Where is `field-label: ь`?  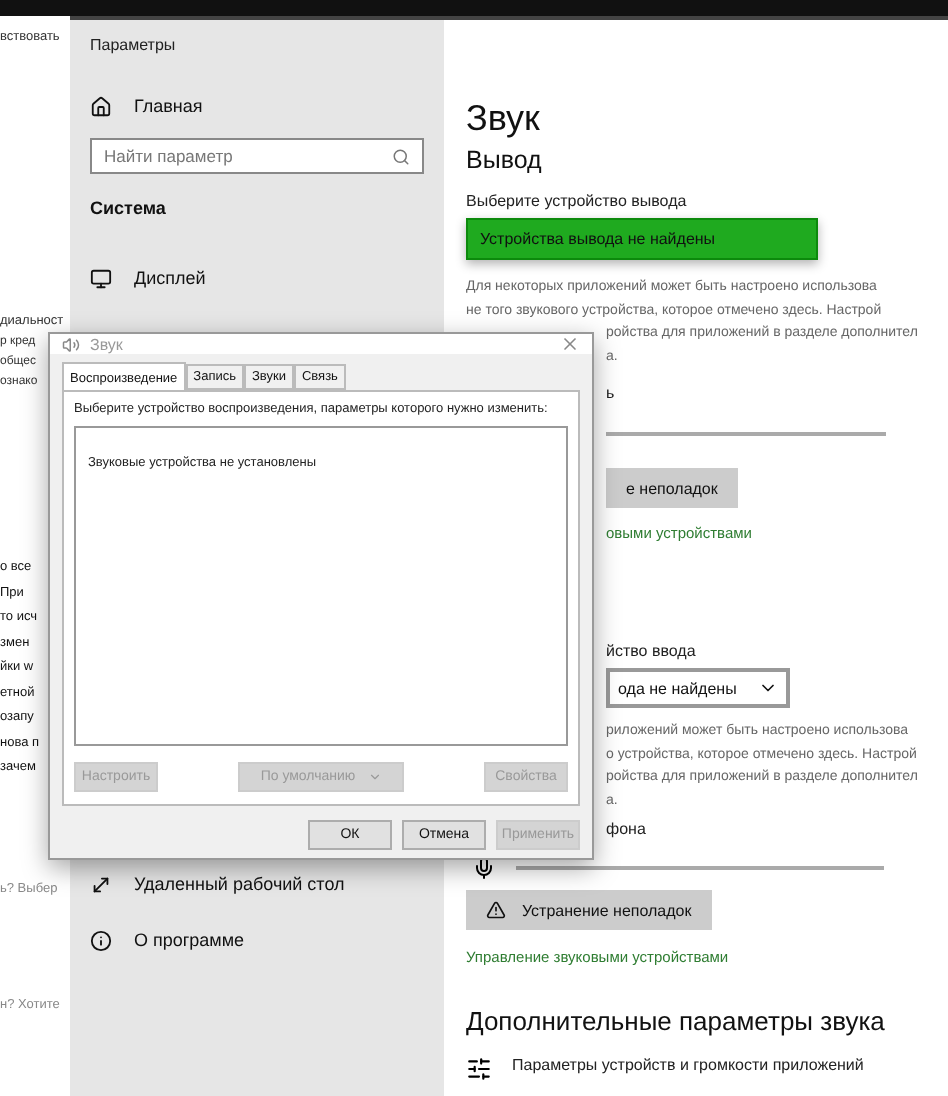 field-label: ь is located at coordinates (610, 394).